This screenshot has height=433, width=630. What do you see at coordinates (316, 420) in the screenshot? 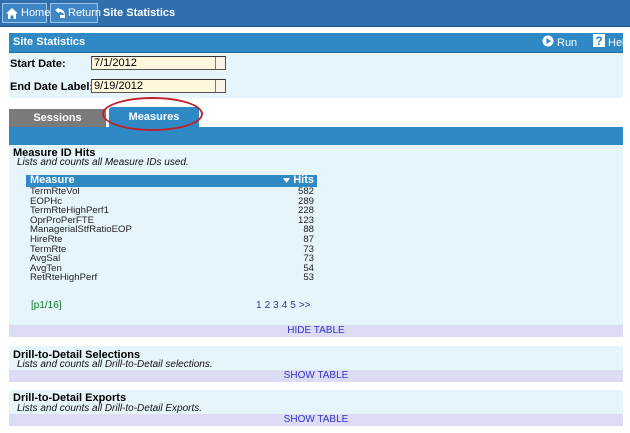
I see `show-exports-table-button: SHOW TABLE` at bounding box center [316, 420].